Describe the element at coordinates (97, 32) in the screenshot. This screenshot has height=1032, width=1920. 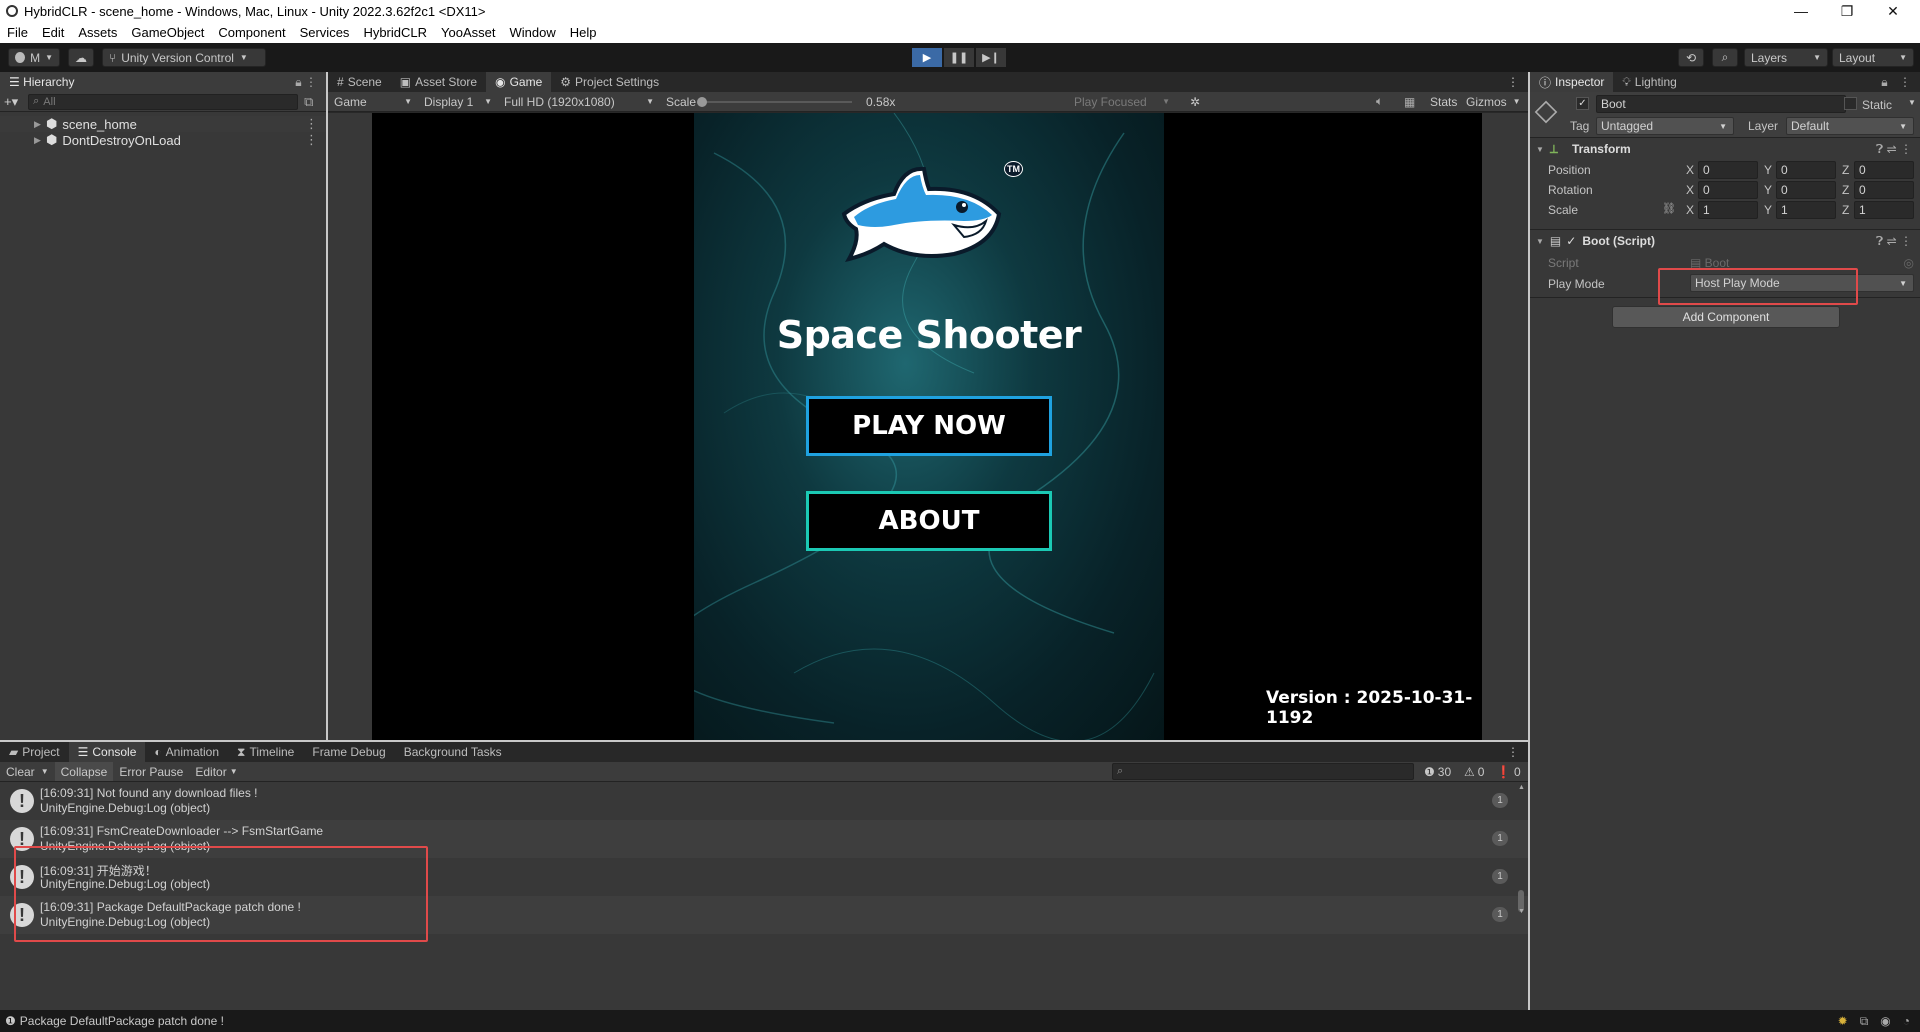
I see `menu-assets: Assets` at that location.